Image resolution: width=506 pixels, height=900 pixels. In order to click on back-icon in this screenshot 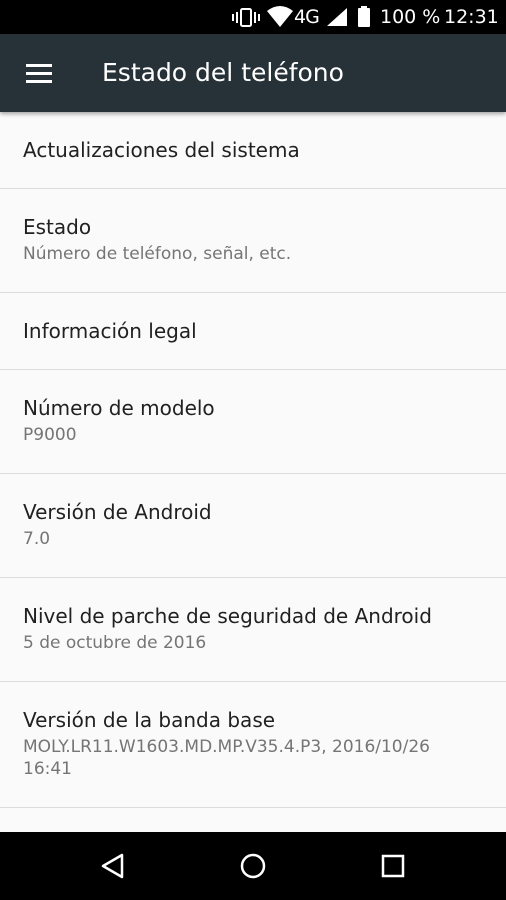, I will do `click(113, 866)`.